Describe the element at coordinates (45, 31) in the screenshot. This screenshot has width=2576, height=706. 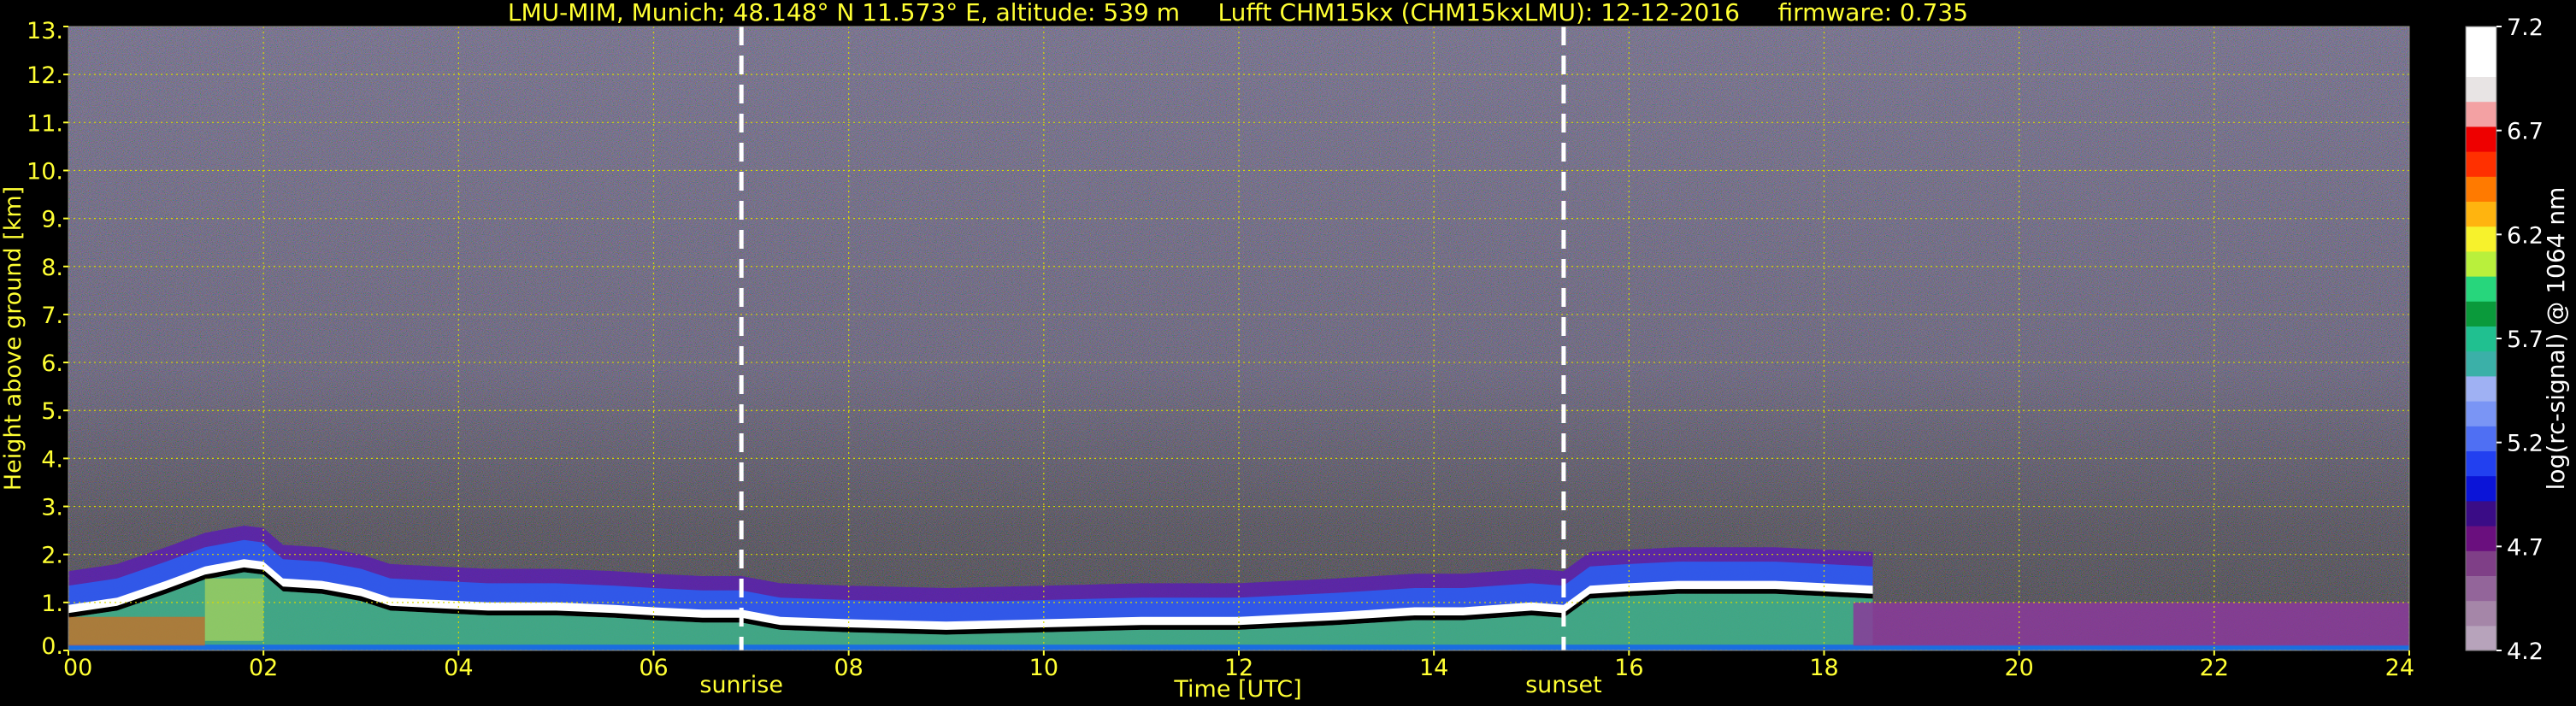
I see `y-tick-label: 13.` at that location.